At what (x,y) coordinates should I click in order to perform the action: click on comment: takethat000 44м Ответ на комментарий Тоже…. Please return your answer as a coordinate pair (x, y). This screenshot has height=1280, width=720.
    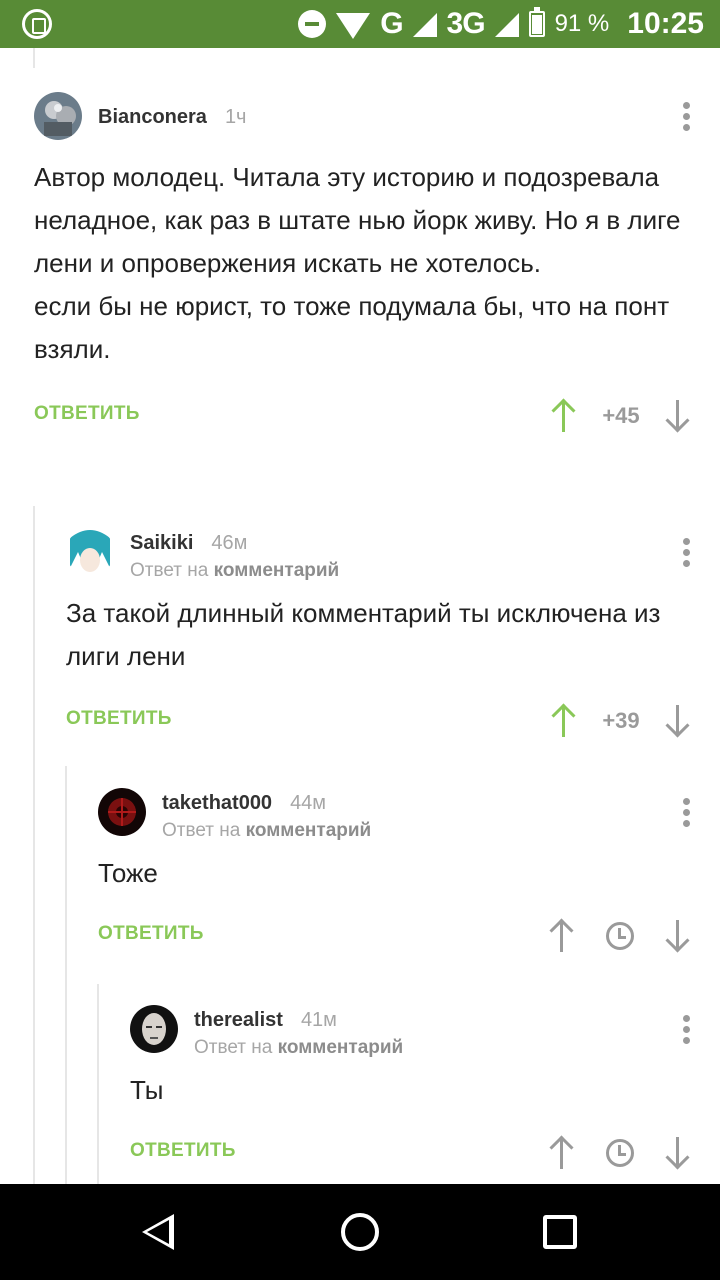
    Looking at the image, I should click on (395, 874).